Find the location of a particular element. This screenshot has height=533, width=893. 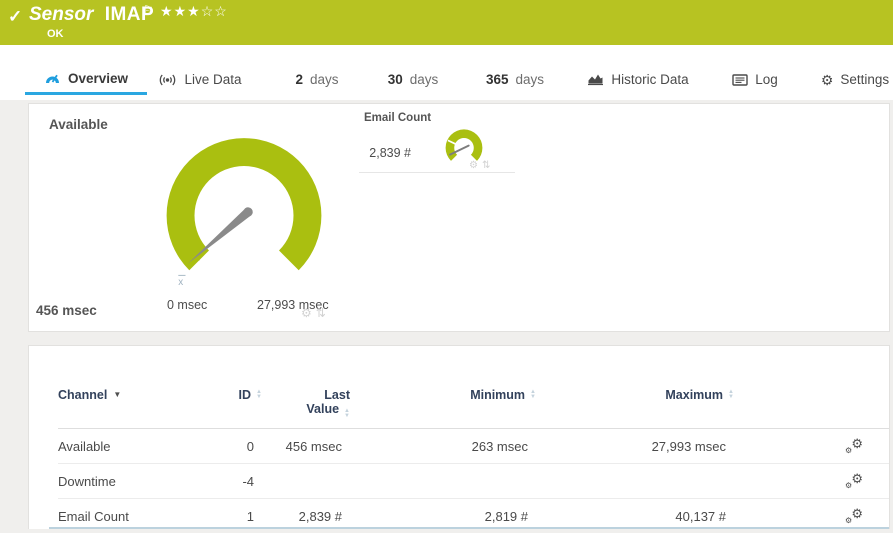

channel-cell: Available is located at coordinates (84, 446).